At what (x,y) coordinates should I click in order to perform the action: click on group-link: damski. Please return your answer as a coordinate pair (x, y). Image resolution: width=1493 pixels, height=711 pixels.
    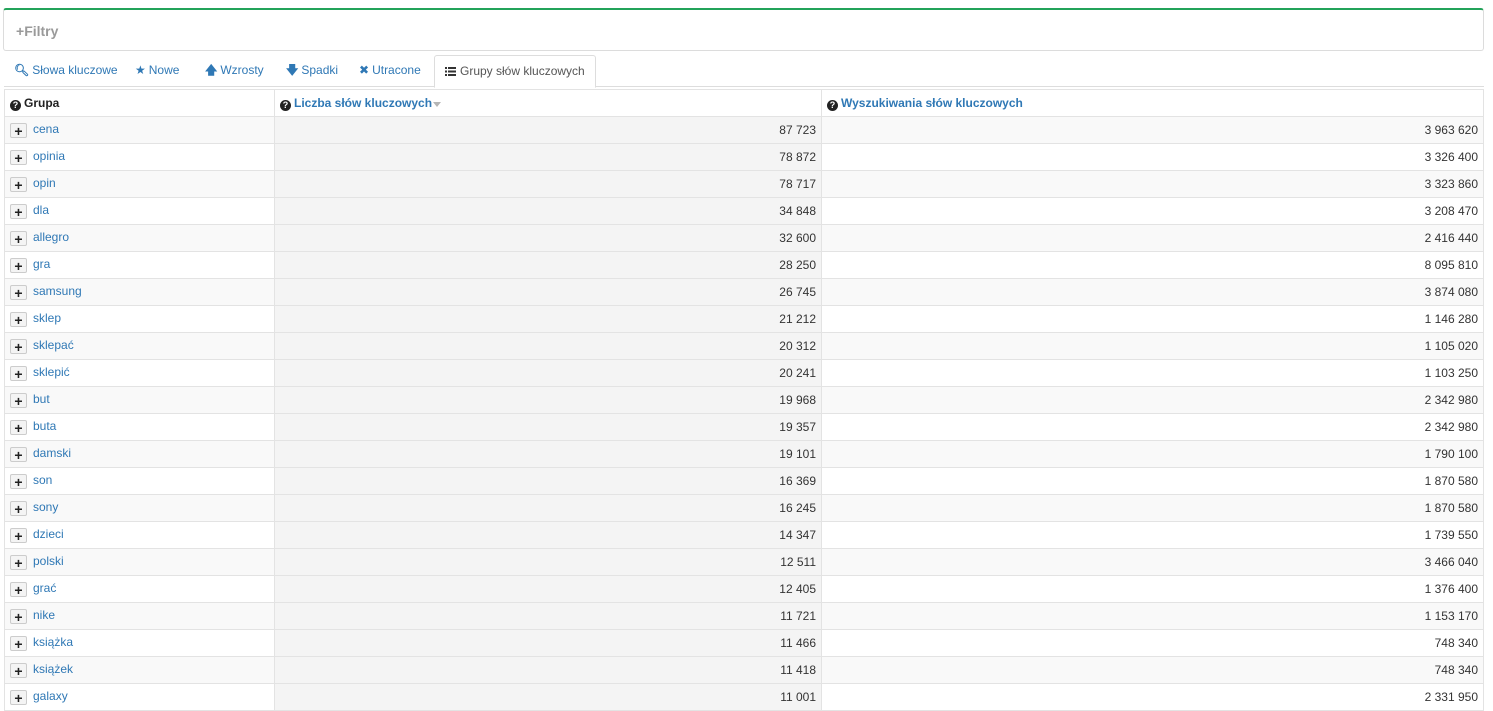
    Looking at the image, I should click on (52, 453).